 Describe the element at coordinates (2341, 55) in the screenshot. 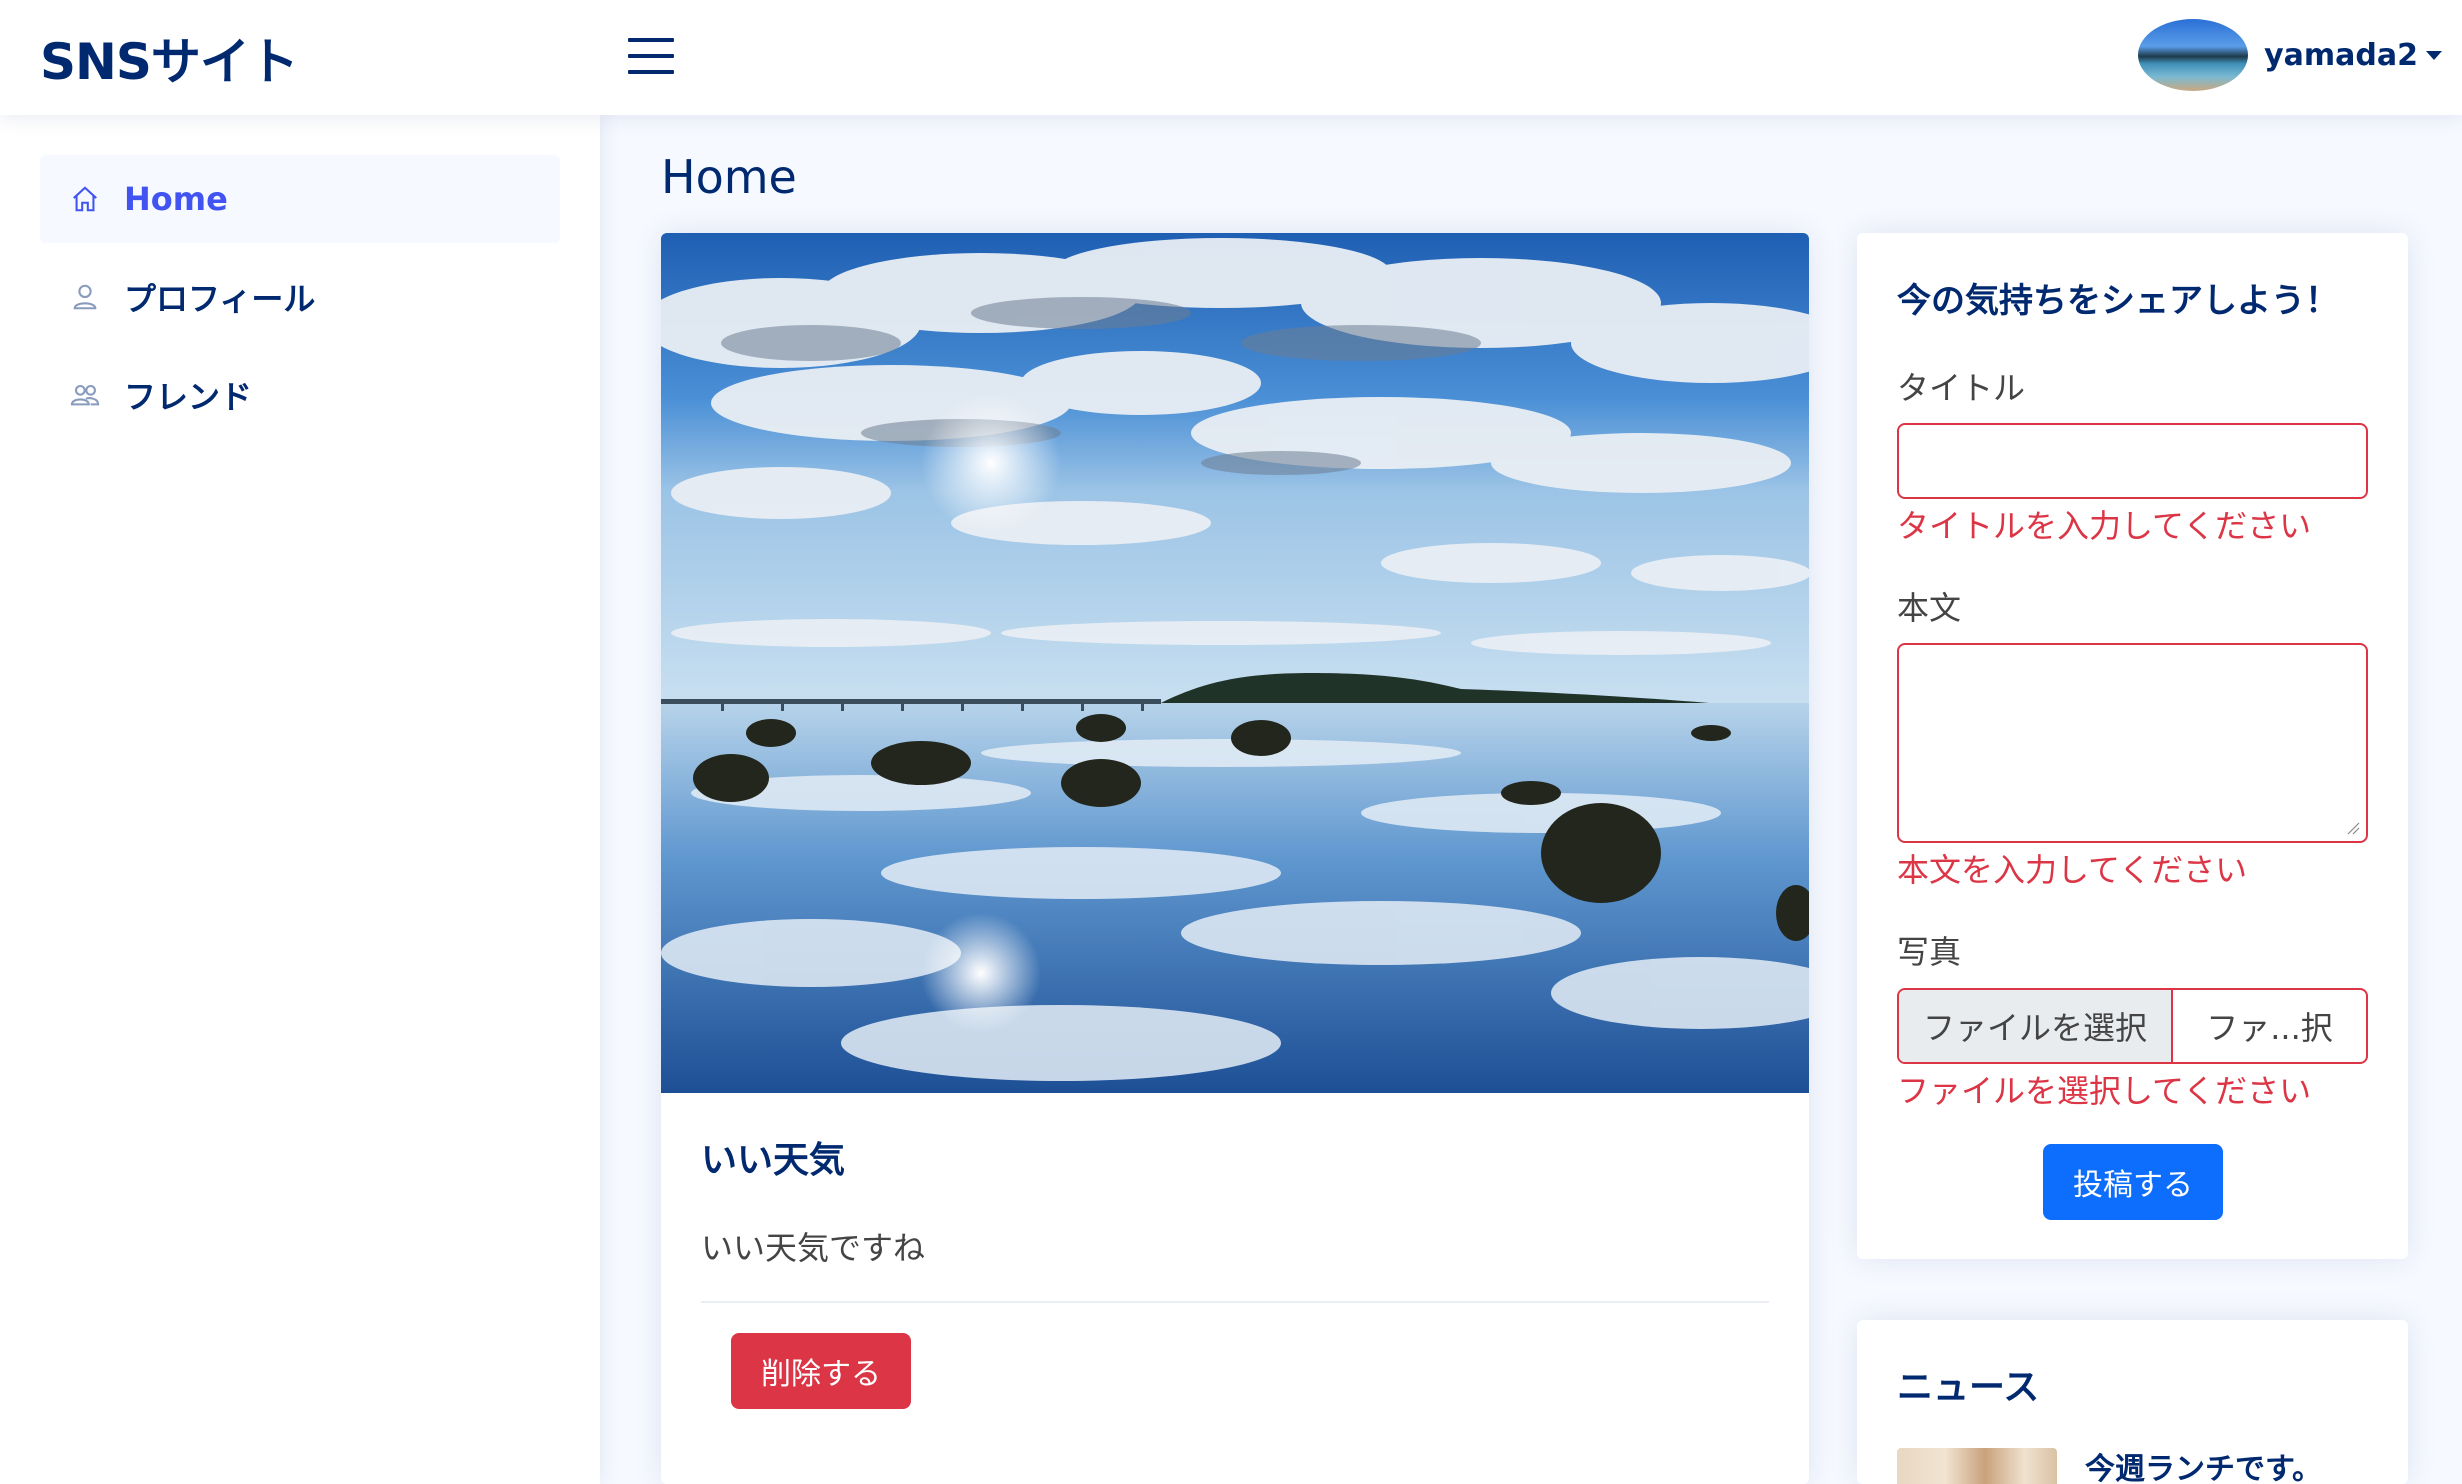

I see `username: yamada2` at that location.